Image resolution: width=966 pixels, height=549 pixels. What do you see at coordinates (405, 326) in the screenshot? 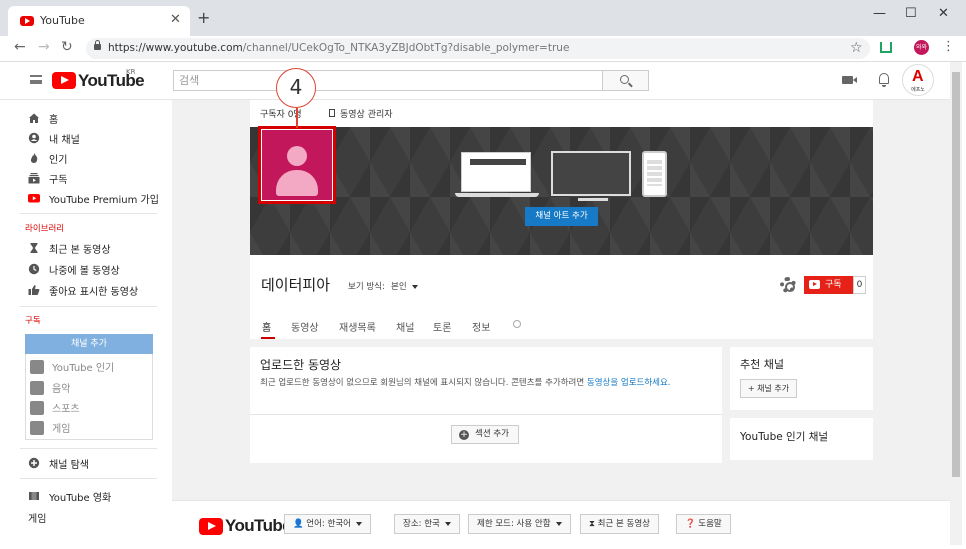
I see `tab-channels: 채널` at bounding box center [405, 326].